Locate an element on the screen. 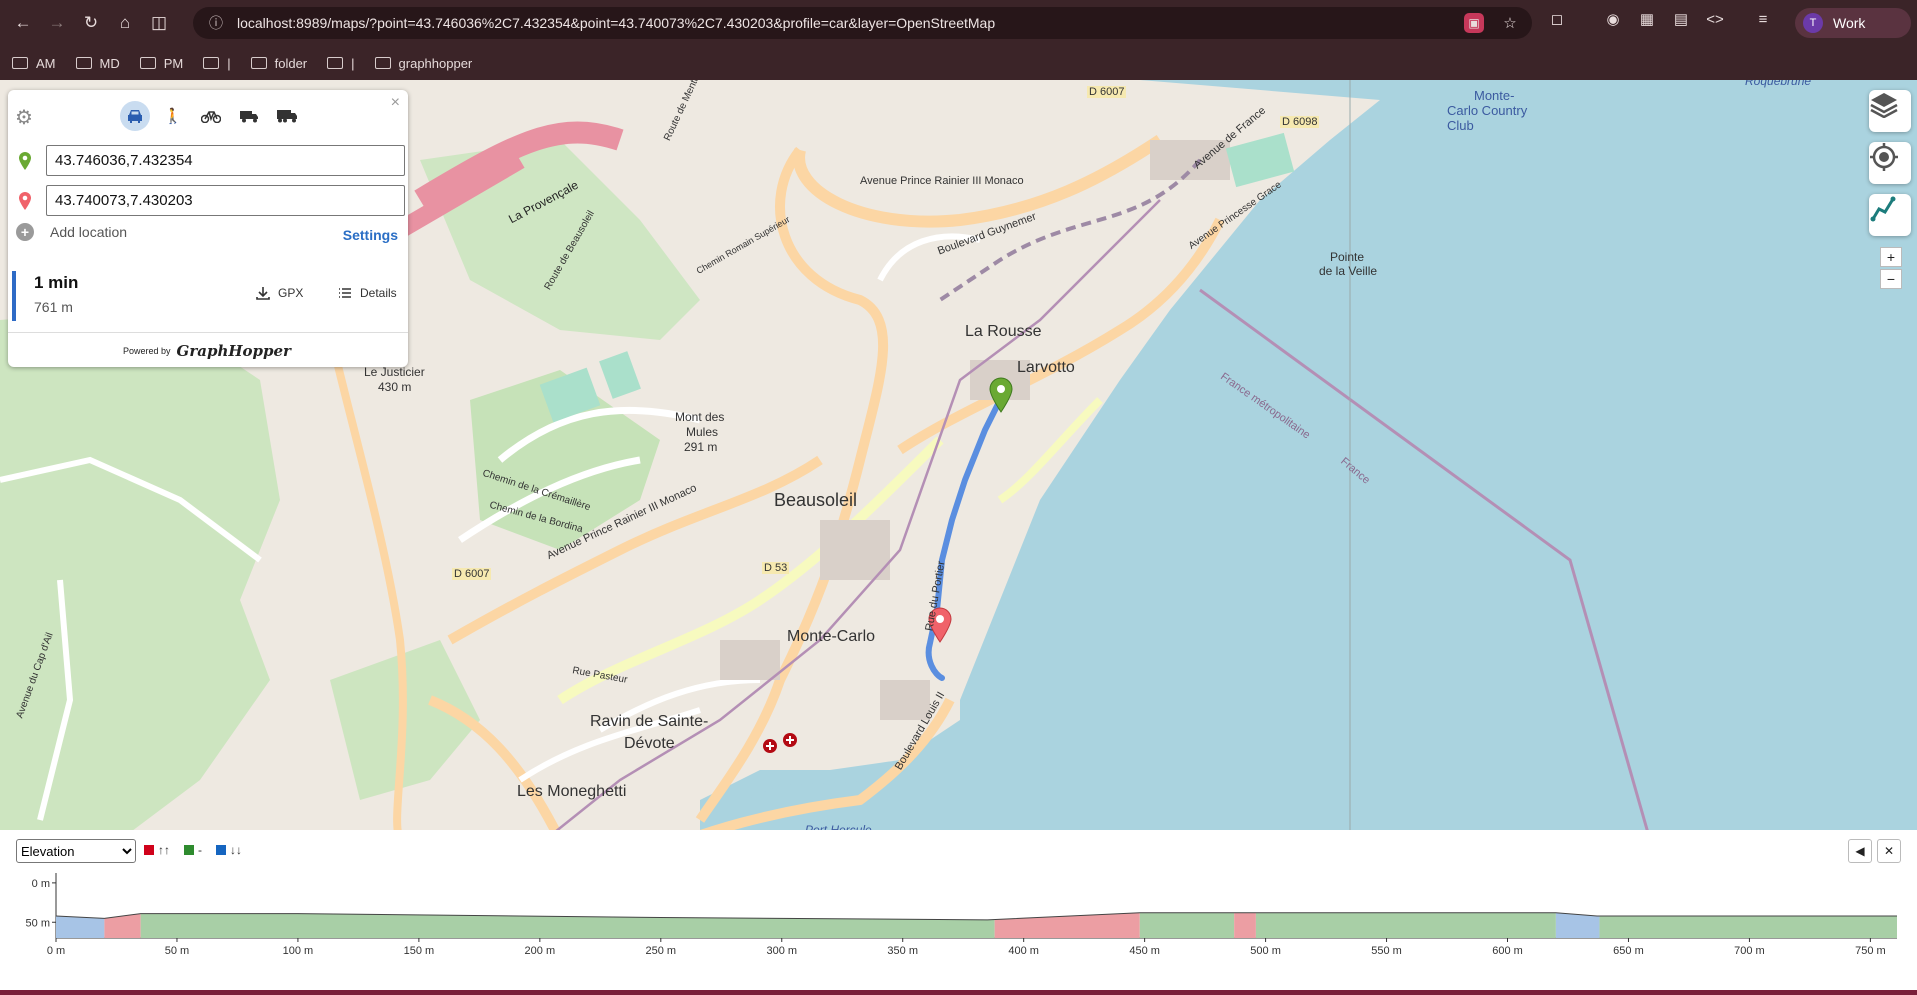 The width and height of the screenshot is (1917, 995). large-truck-icon is located at coordinates (287, 116).